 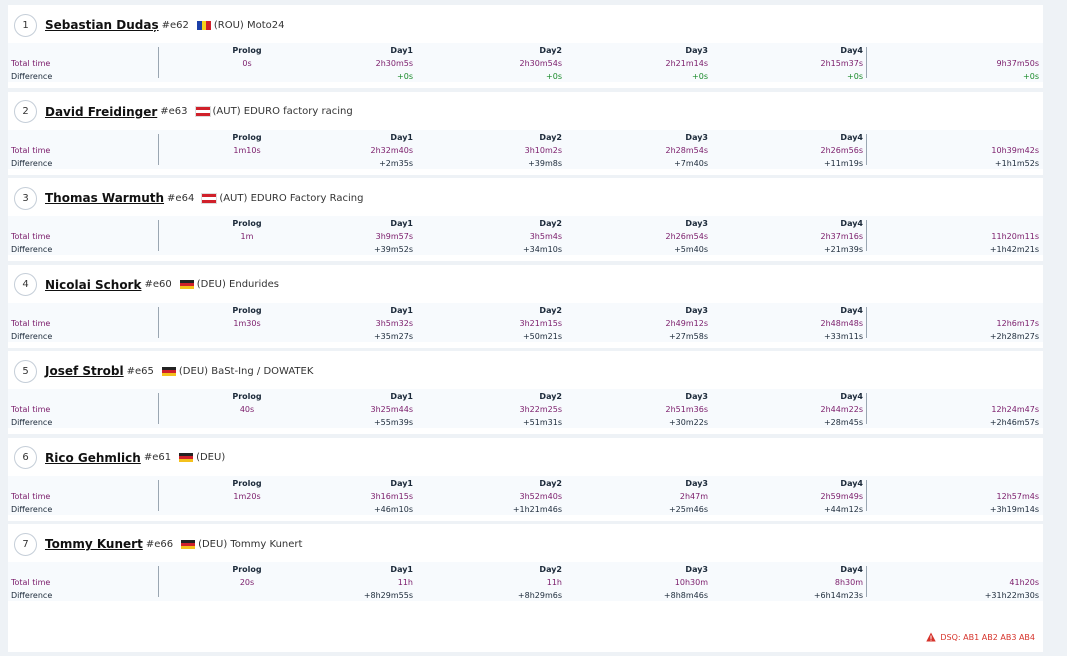 What do you see at coordinates (291, 198) in the screenshot?
I see `team-name: (AUT) EDURO Factory Racing` at bounding box center [291, 198].